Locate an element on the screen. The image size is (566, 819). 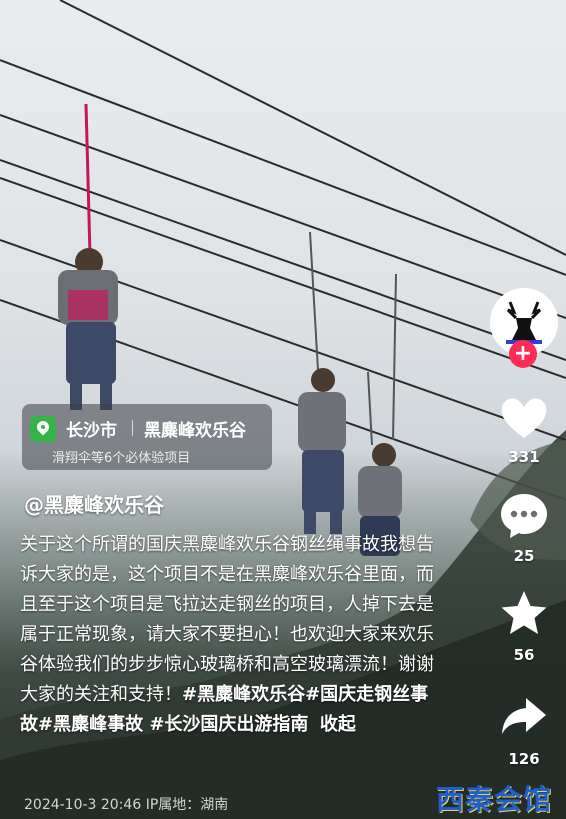
post-info: 2024-10-3 20:46 IP属地：湖南 is located at coordinates (126, 805).